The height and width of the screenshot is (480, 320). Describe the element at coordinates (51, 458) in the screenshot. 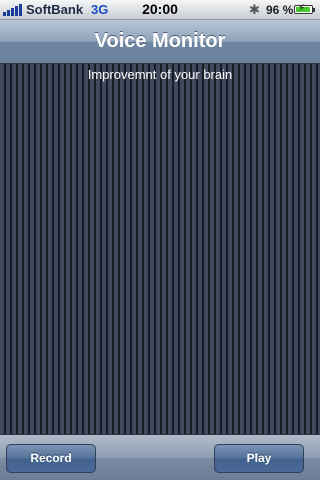

I see `record-button: Record` at that location.